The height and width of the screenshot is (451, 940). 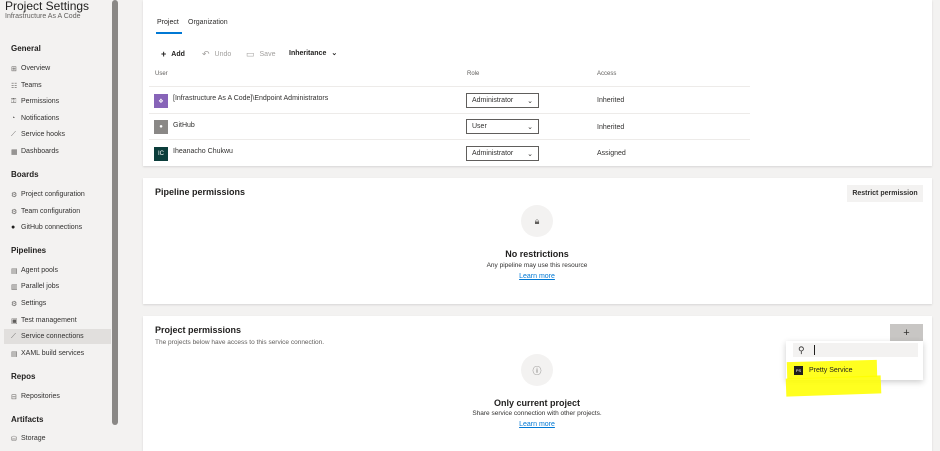 What do you see at coordinates (798, 370) in the screenshot?
I see `project-avatar: PS` at bounding box center [798, 370].